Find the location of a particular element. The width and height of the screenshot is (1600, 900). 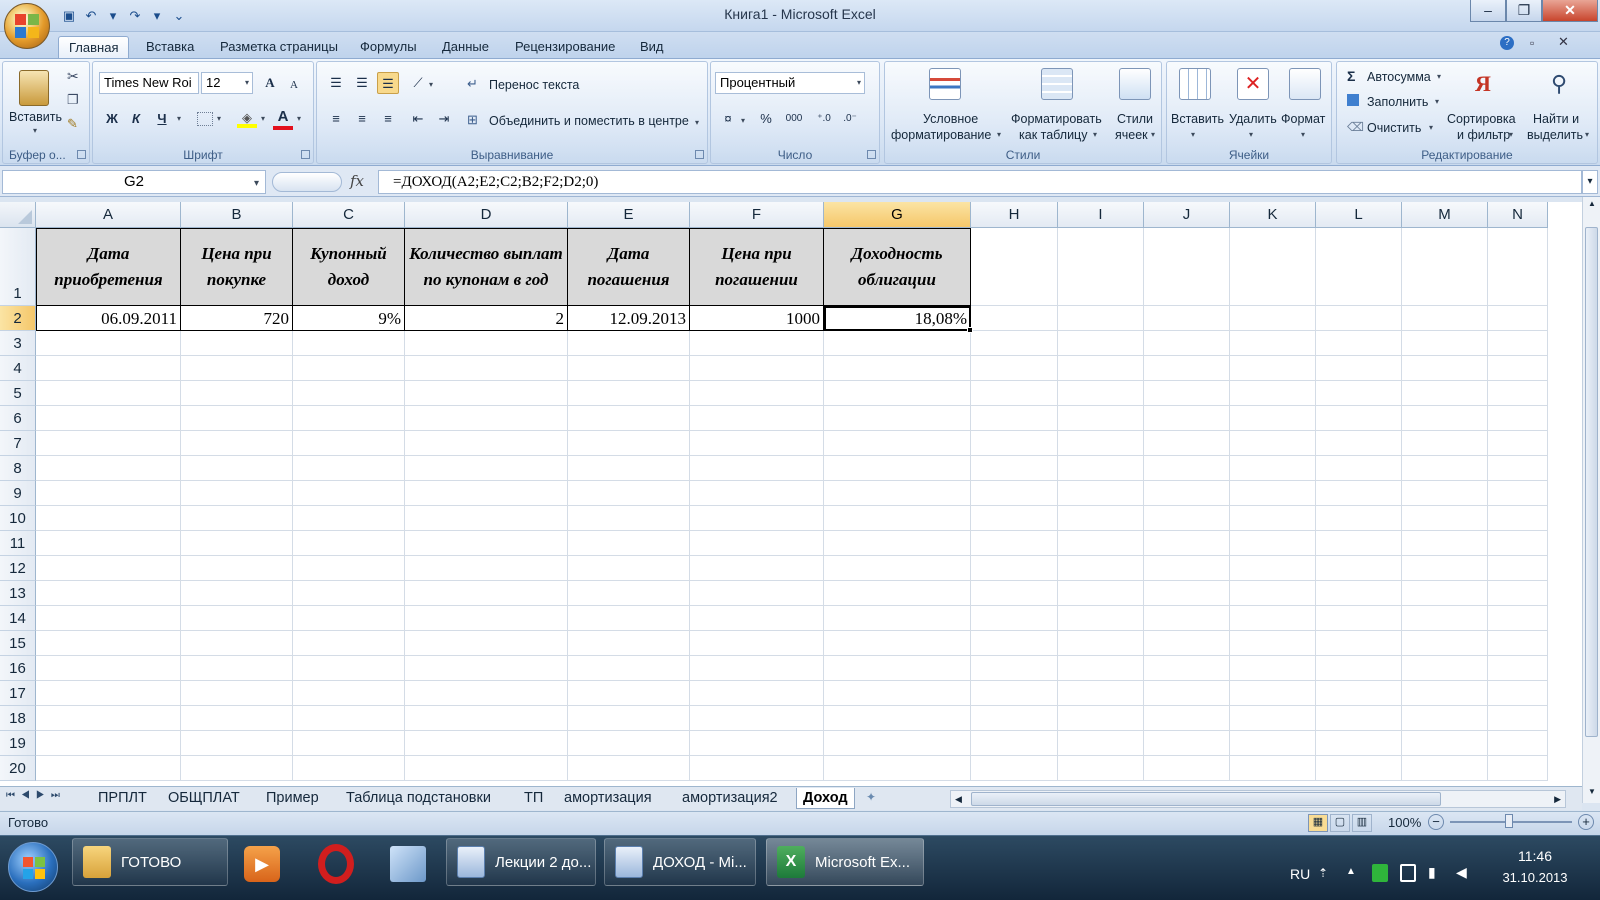

name-box: G2 is located at coordinates (134, 182).